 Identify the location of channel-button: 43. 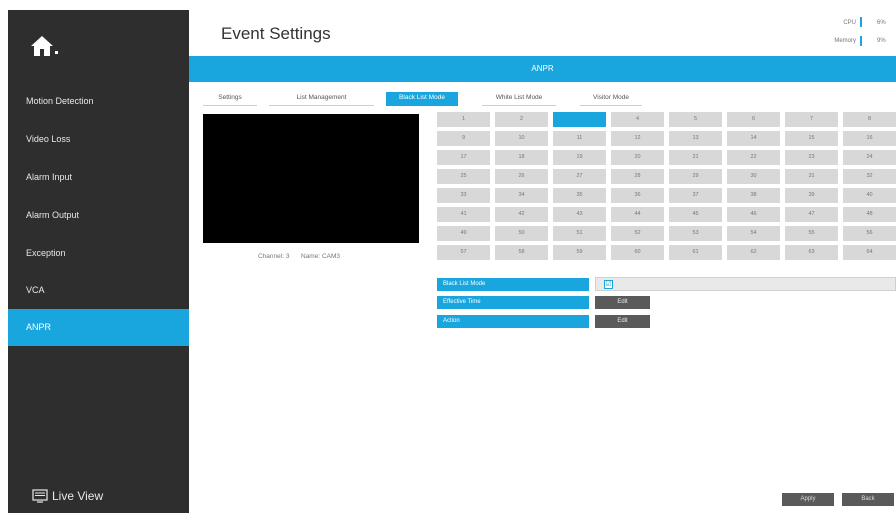
(579, 214).